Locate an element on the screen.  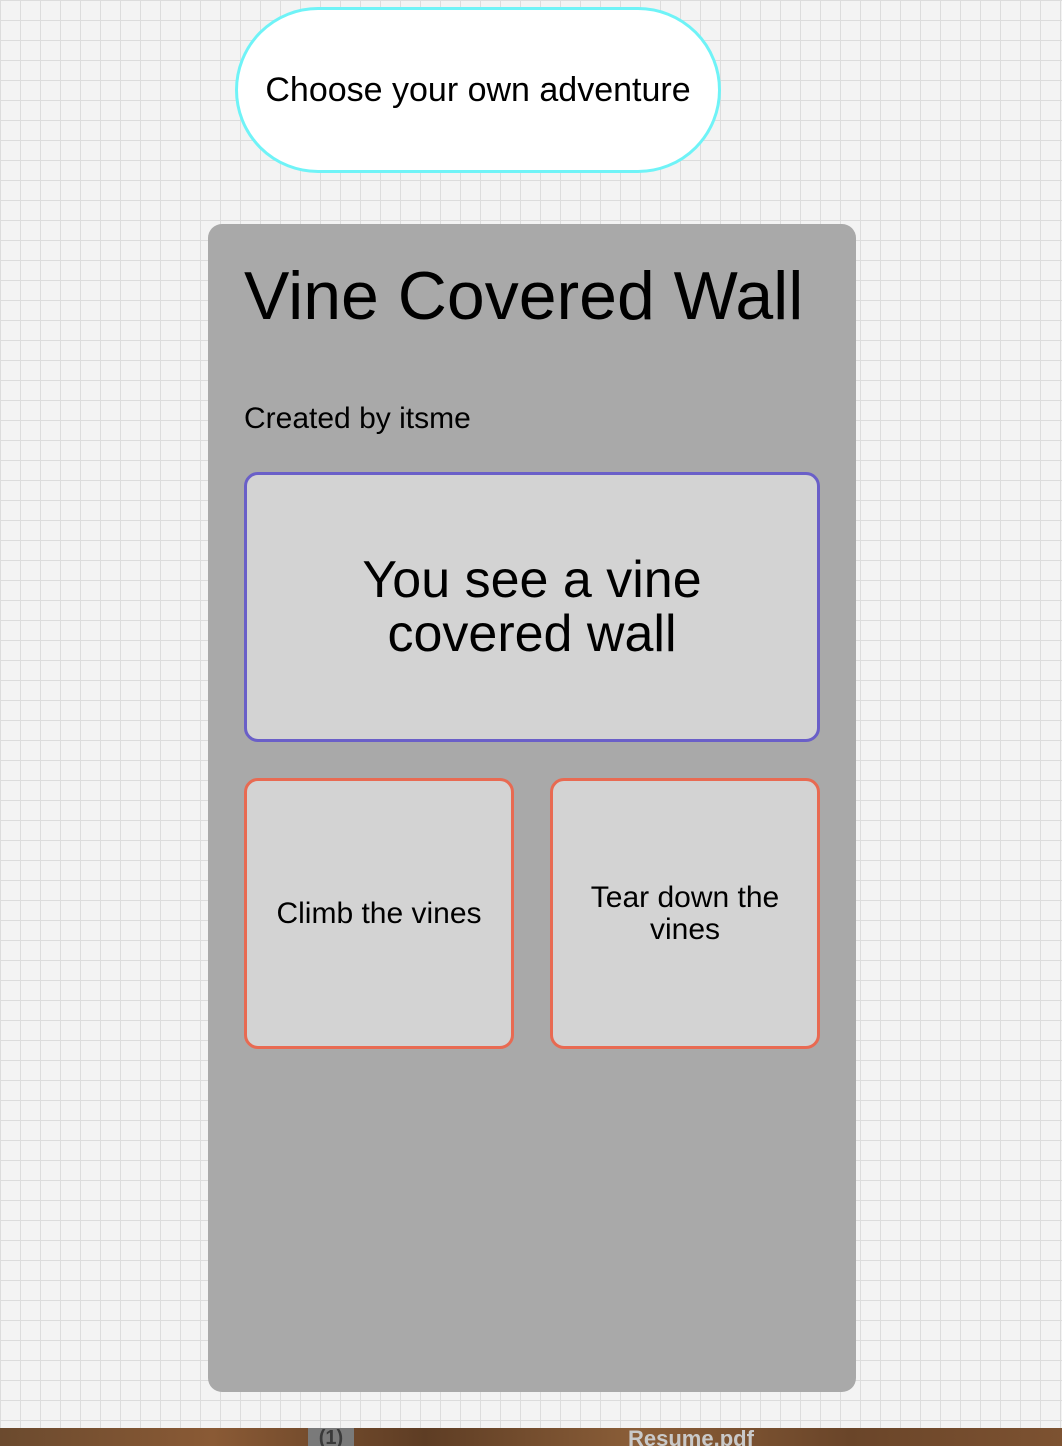
dock-file-label: Resume.pdf is located at coordinates (691, 1437).